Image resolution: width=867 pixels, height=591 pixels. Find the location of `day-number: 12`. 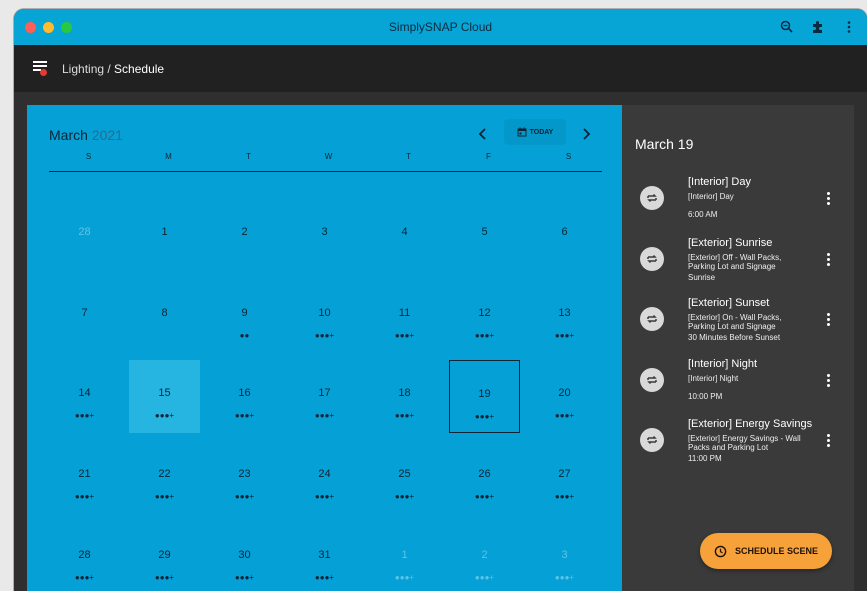

day-number: 12 is located at coordinates (484, 313).